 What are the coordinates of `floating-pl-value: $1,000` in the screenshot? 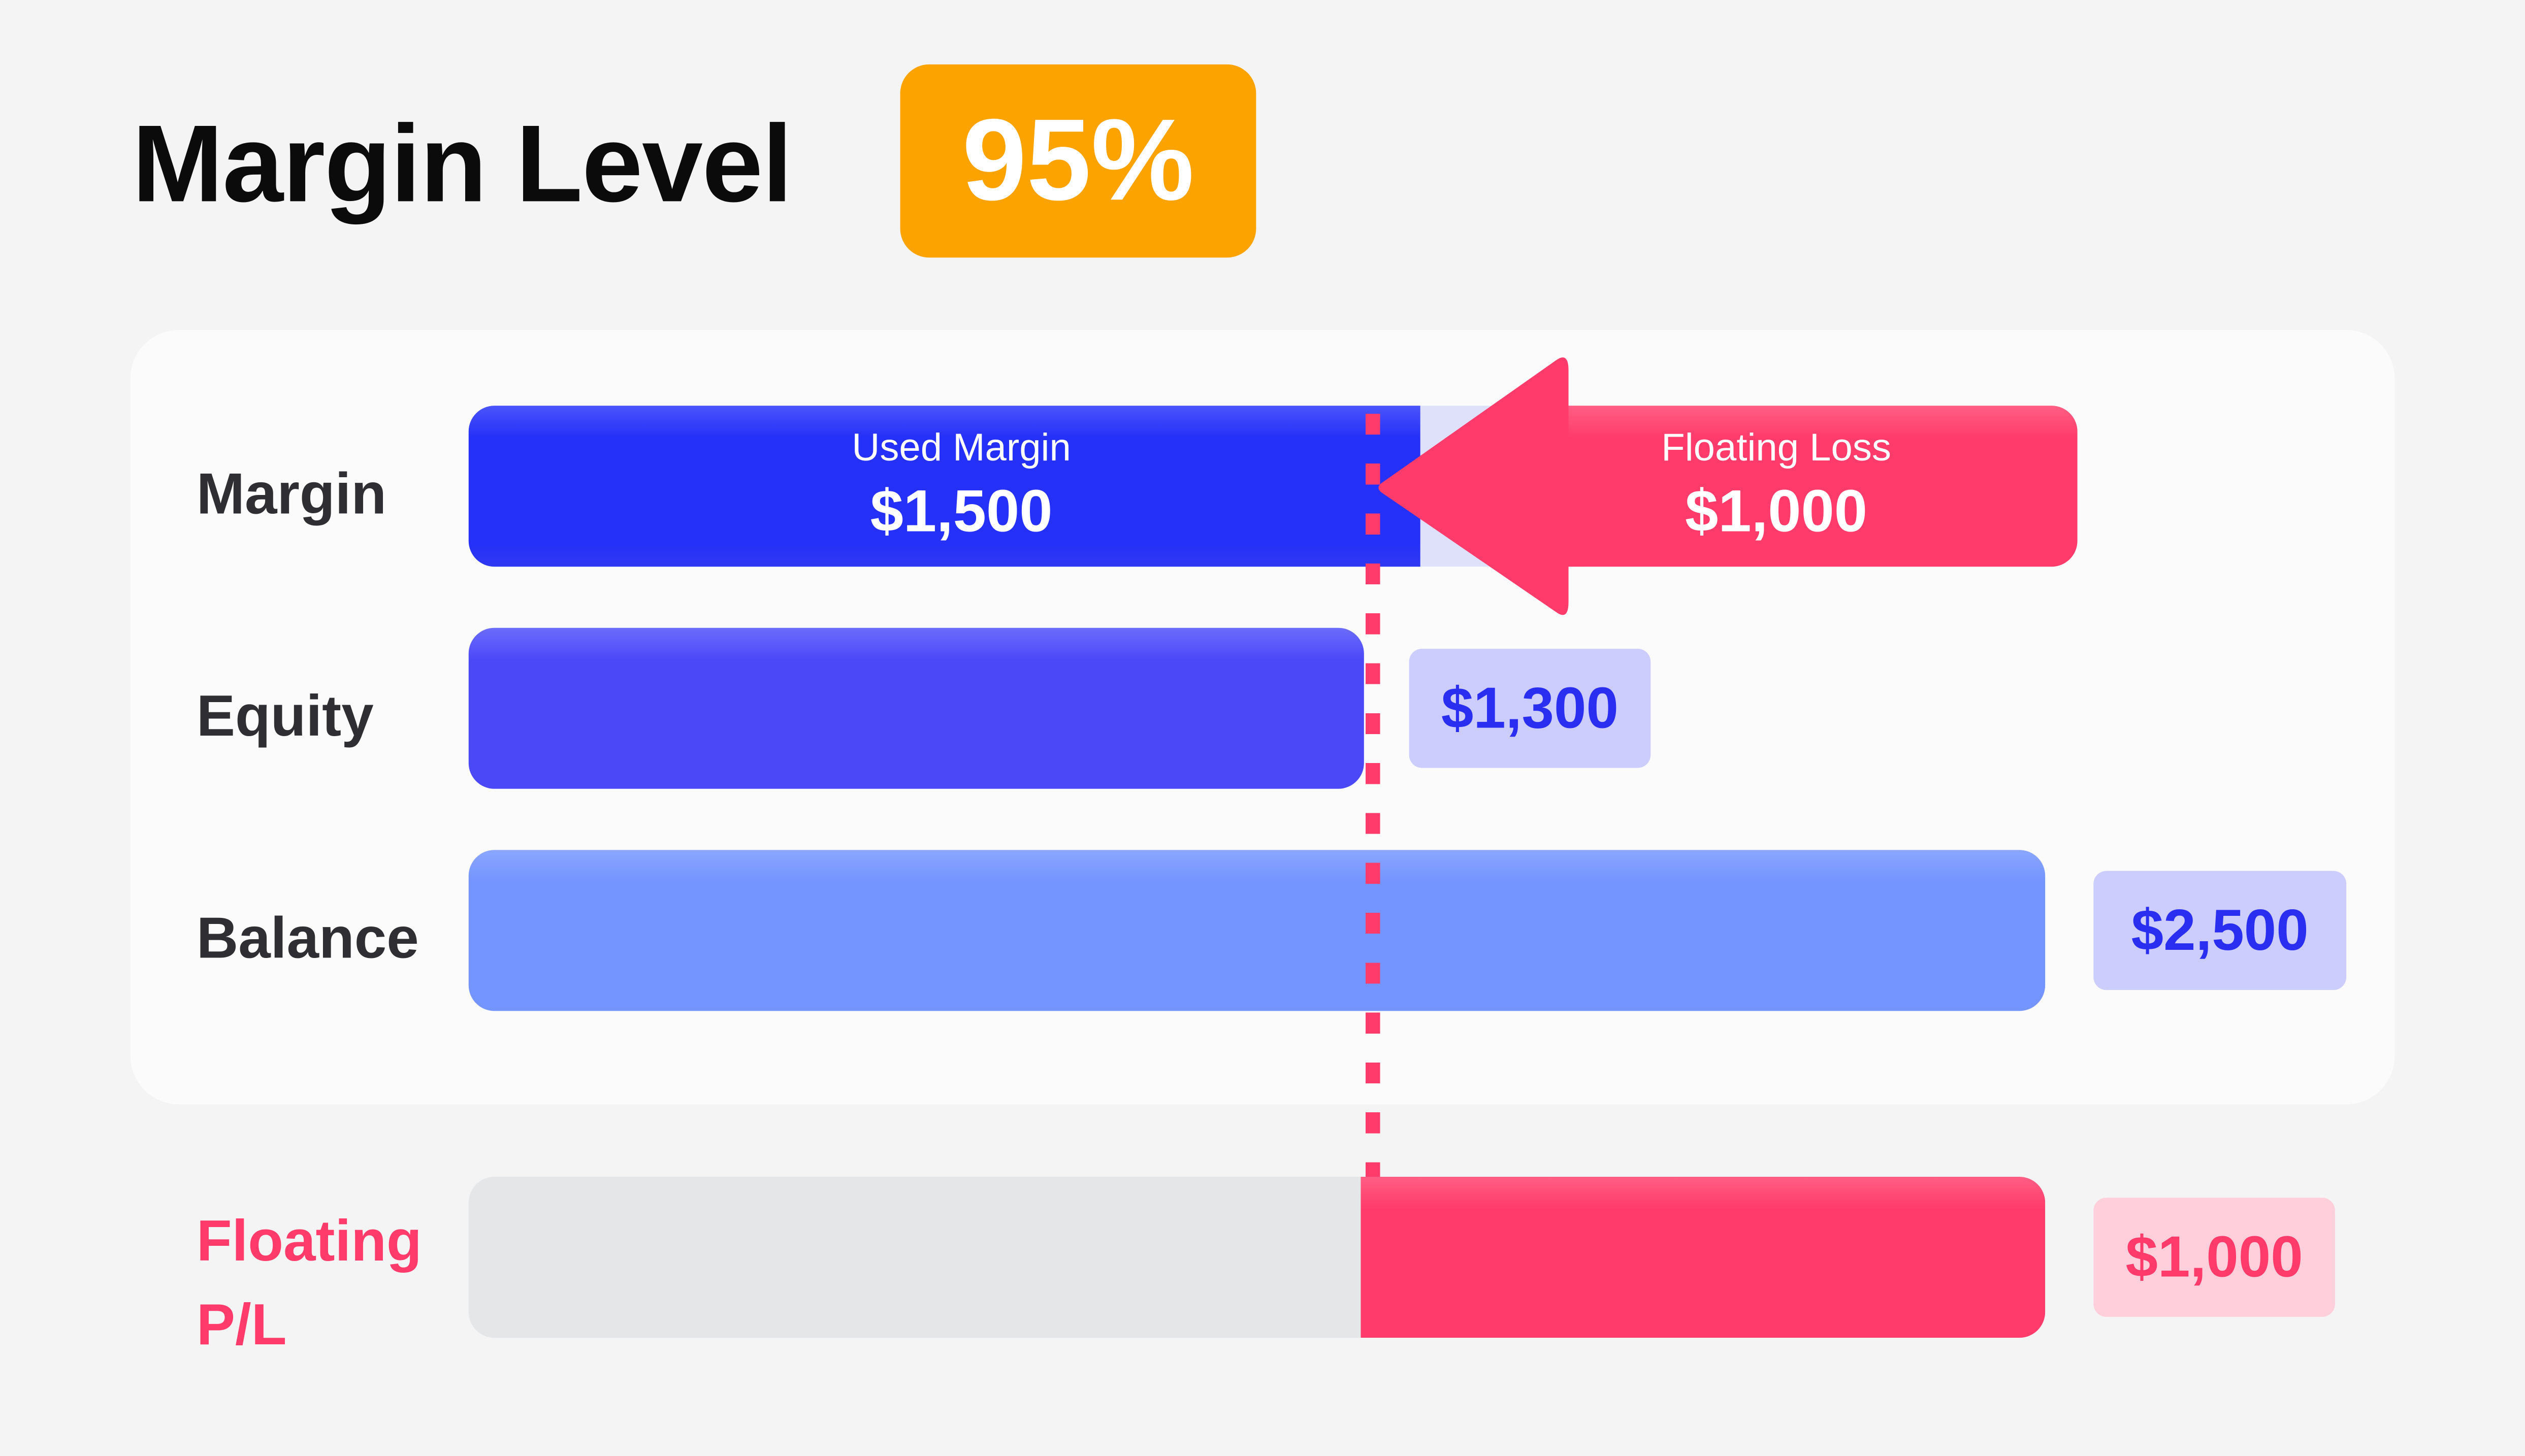 It's located at (2214, 1257).